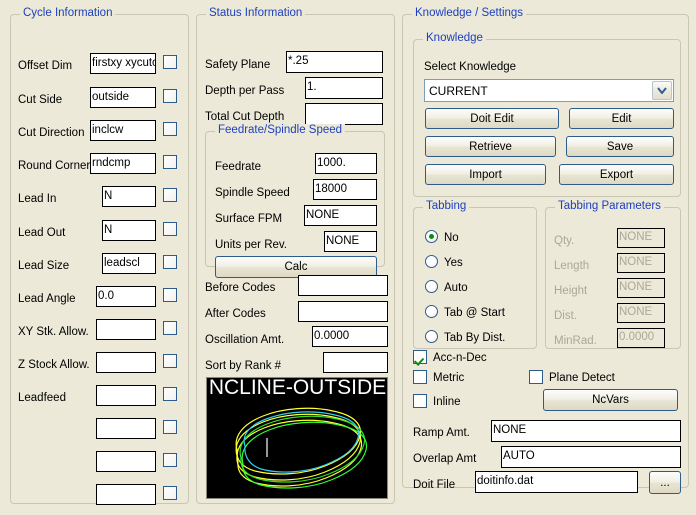  What do you see at coordinates (460, 358) in the screenshot?
I see `label-acc-n-dec: Acc-n-Dec` at bounding box center [460, 358].